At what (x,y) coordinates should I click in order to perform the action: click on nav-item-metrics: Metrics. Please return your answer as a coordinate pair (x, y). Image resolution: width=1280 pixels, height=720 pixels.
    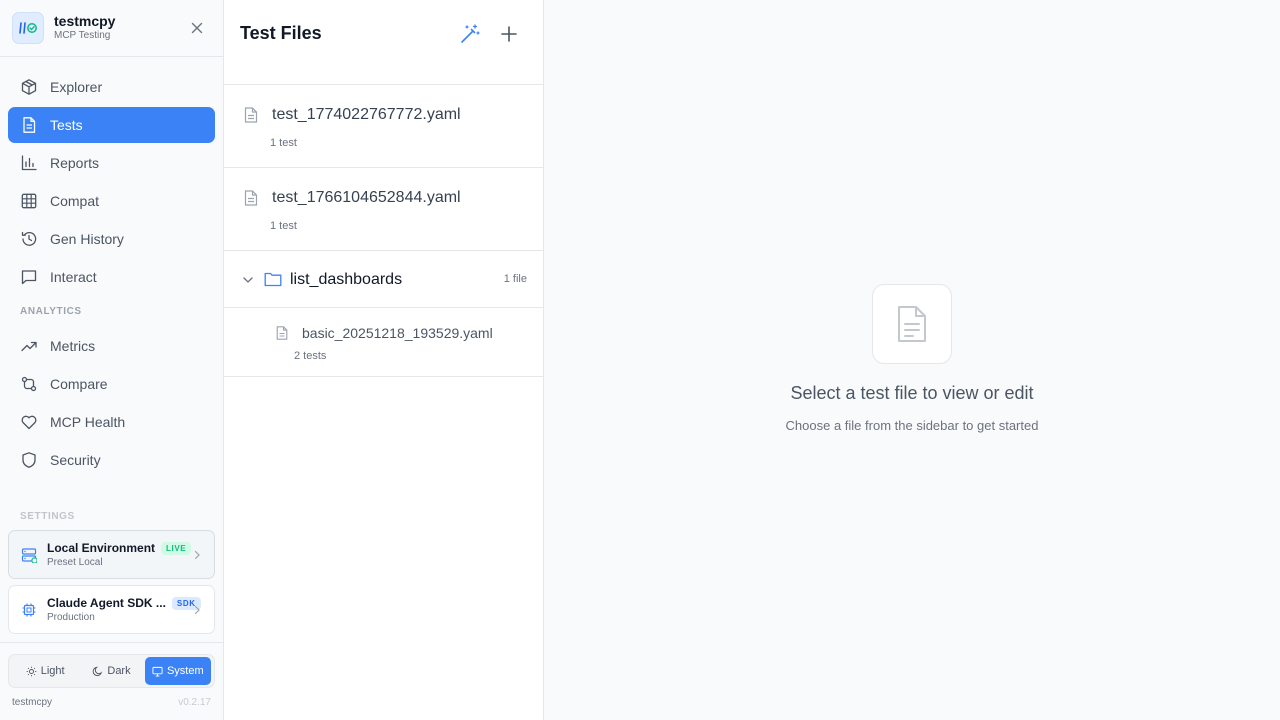
    Looking at the image, I should click on (111, 346).